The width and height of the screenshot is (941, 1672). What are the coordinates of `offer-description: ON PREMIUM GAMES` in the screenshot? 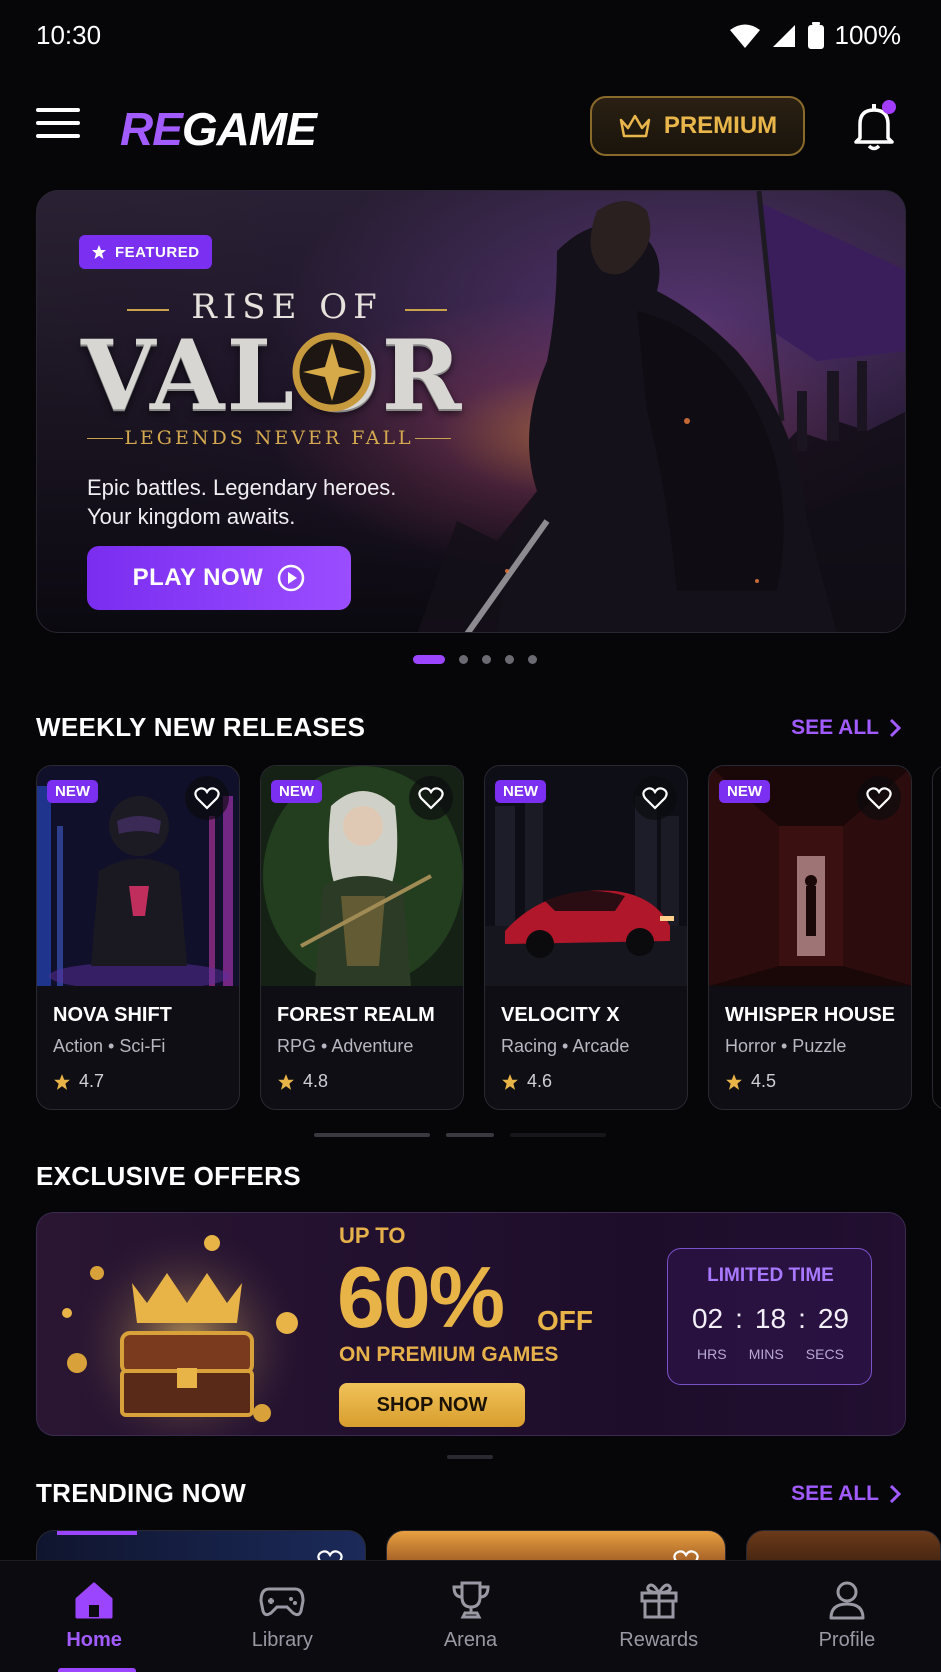 It's located at (449, 1354).